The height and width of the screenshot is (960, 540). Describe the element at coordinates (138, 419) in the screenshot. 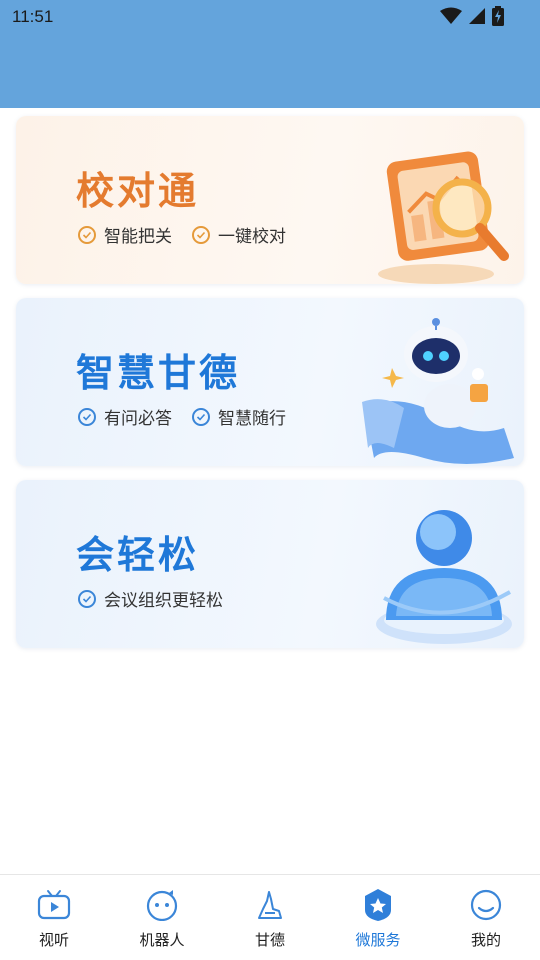

I see `feature-label: 有问必答` at that location.